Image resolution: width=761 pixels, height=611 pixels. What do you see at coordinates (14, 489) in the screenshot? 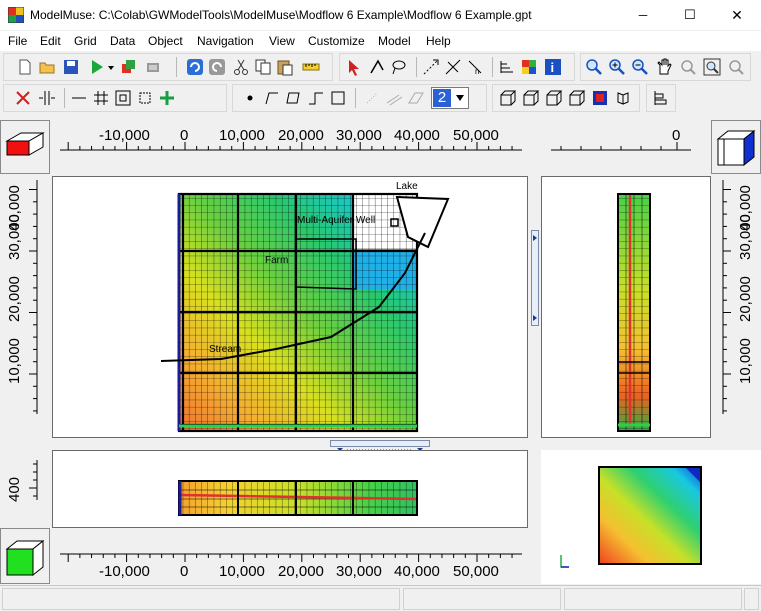
I see `z-tick-label: 400` at bounding box center [14, 489].